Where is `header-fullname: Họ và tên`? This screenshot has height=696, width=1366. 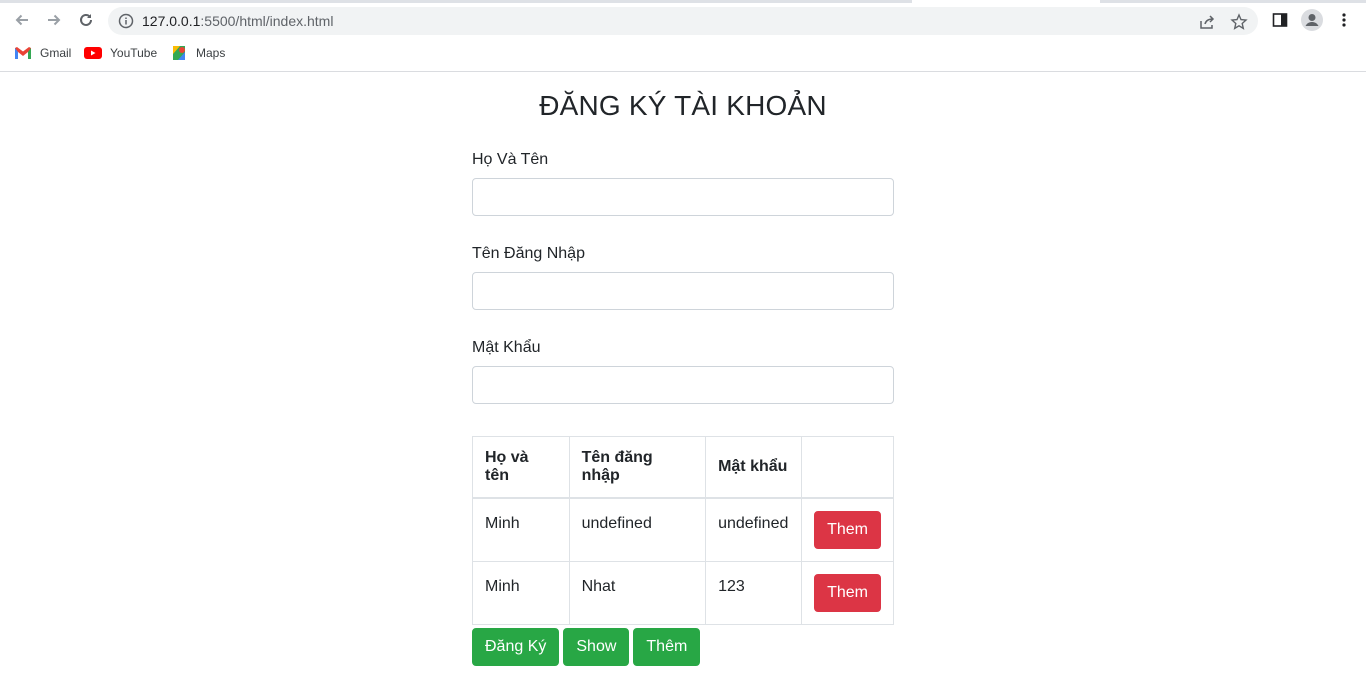 header-fullname: Họ và tên is located at coordinates (521, 467).